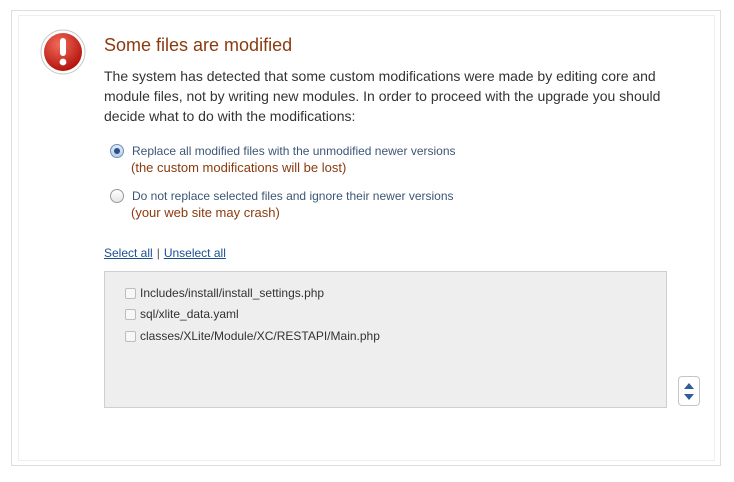 The width and height of the screenshot is (734, 482). Describe the element at coordinates (260, 336) in the screenshot. I see `file-path: classes/XLite/Module/XC/RESTAPI/Main.php` at that location.